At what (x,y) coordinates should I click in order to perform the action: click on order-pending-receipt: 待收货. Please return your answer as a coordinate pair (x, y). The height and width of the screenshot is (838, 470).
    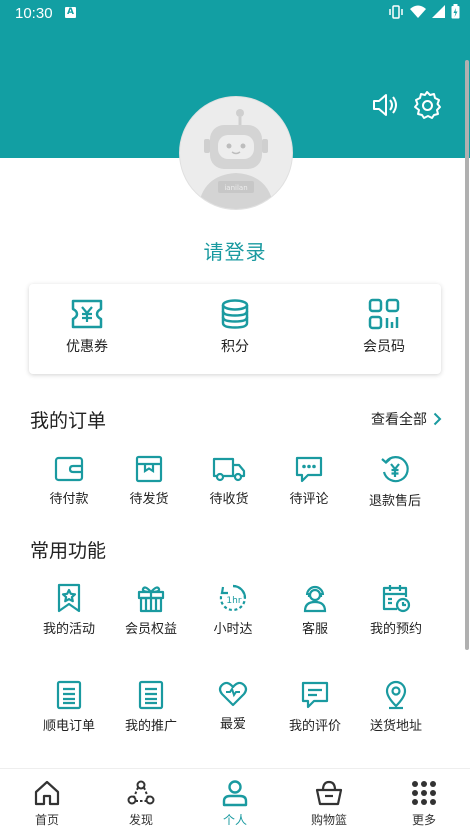
    Looking at the image, I should click on (229, 481).